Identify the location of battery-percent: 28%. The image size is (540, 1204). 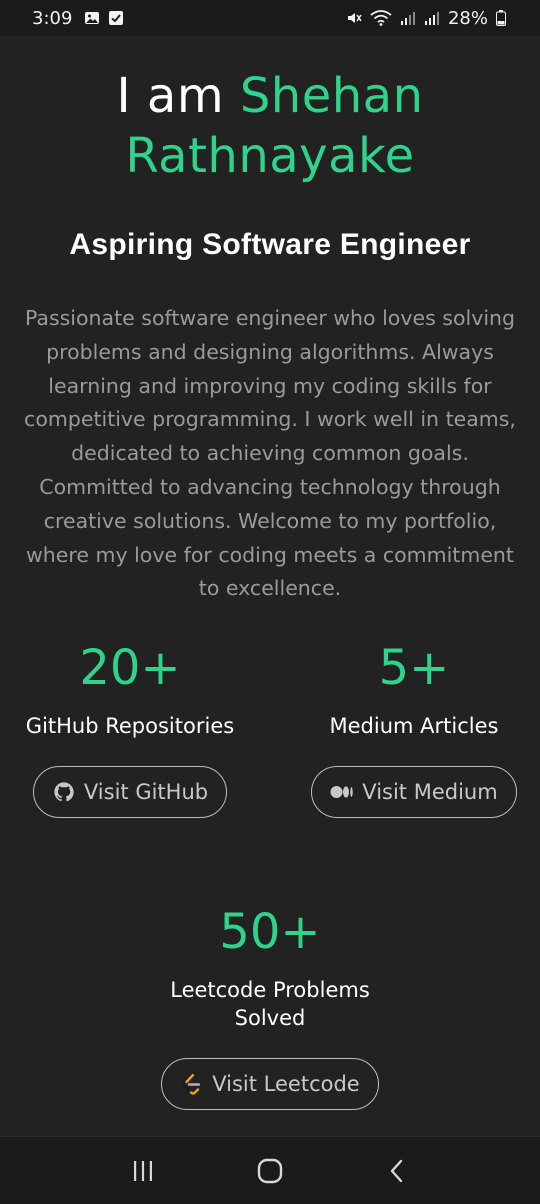
(467, 18).